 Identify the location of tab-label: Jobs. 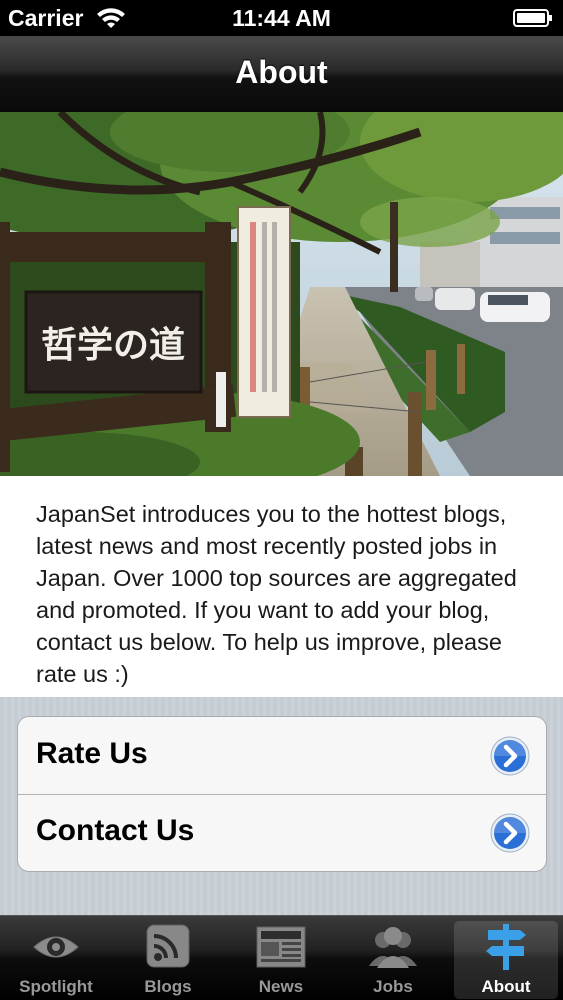
(393, 986).